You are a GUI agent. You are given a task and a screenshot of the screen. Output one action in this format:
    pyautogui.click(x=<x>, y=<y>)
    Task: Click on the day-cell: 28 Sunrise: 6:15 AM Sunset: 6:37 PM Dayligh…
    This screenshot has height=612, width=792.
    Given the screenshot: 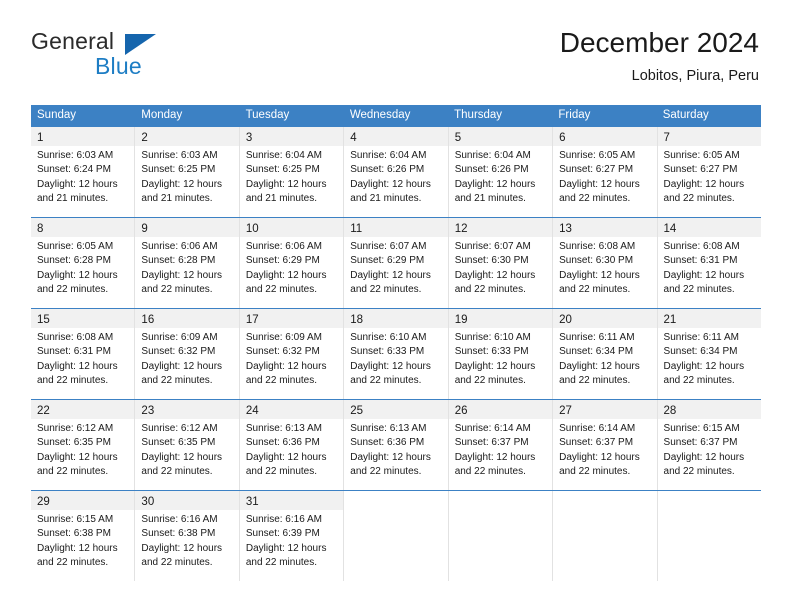 What is the action you would take?
    pyautogui.click(x=708, y=445)
    